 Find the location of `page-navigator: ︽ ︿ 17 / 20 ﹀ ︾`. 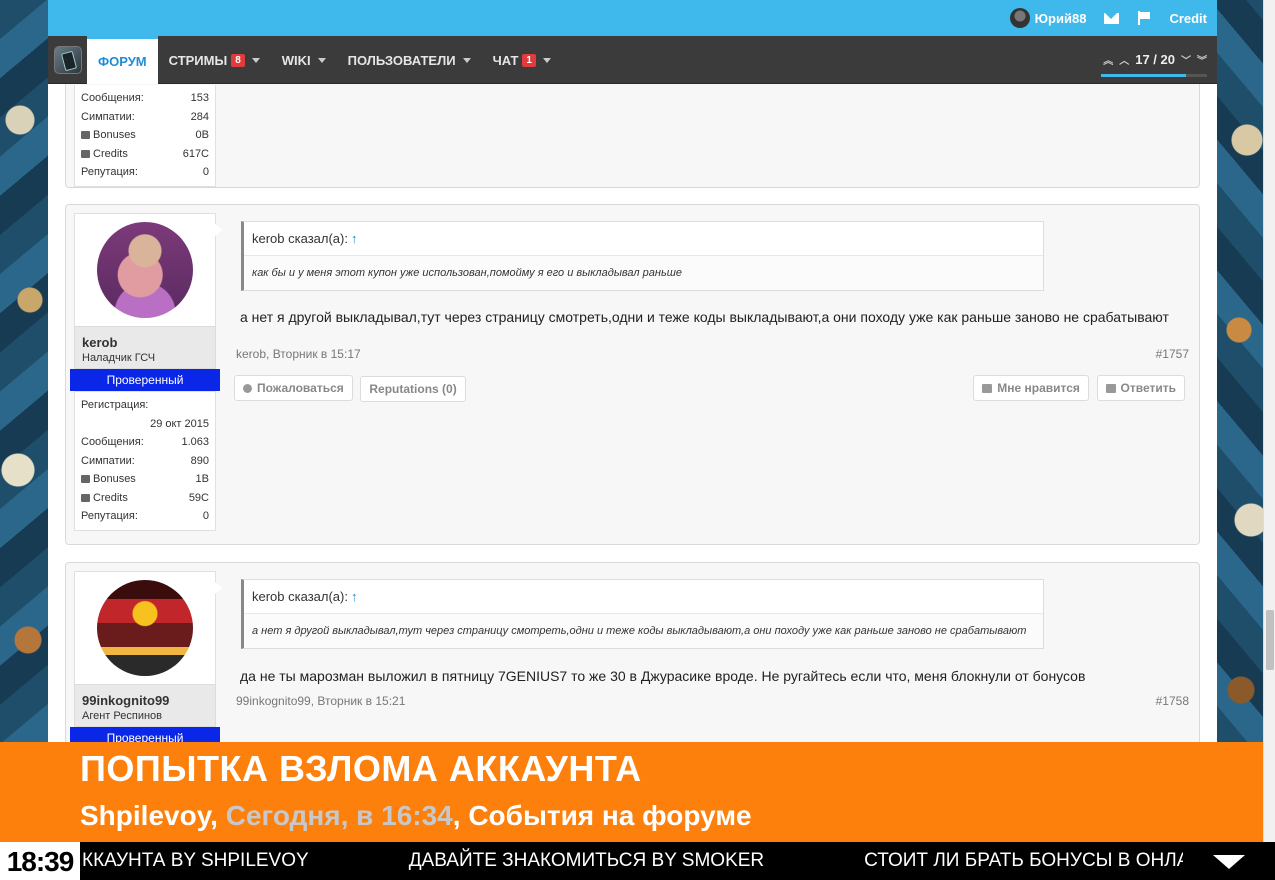

page-navigator: ︽ ︿ 17 / 20 ﹀ ︾ is located at coordinates (1155, 59).